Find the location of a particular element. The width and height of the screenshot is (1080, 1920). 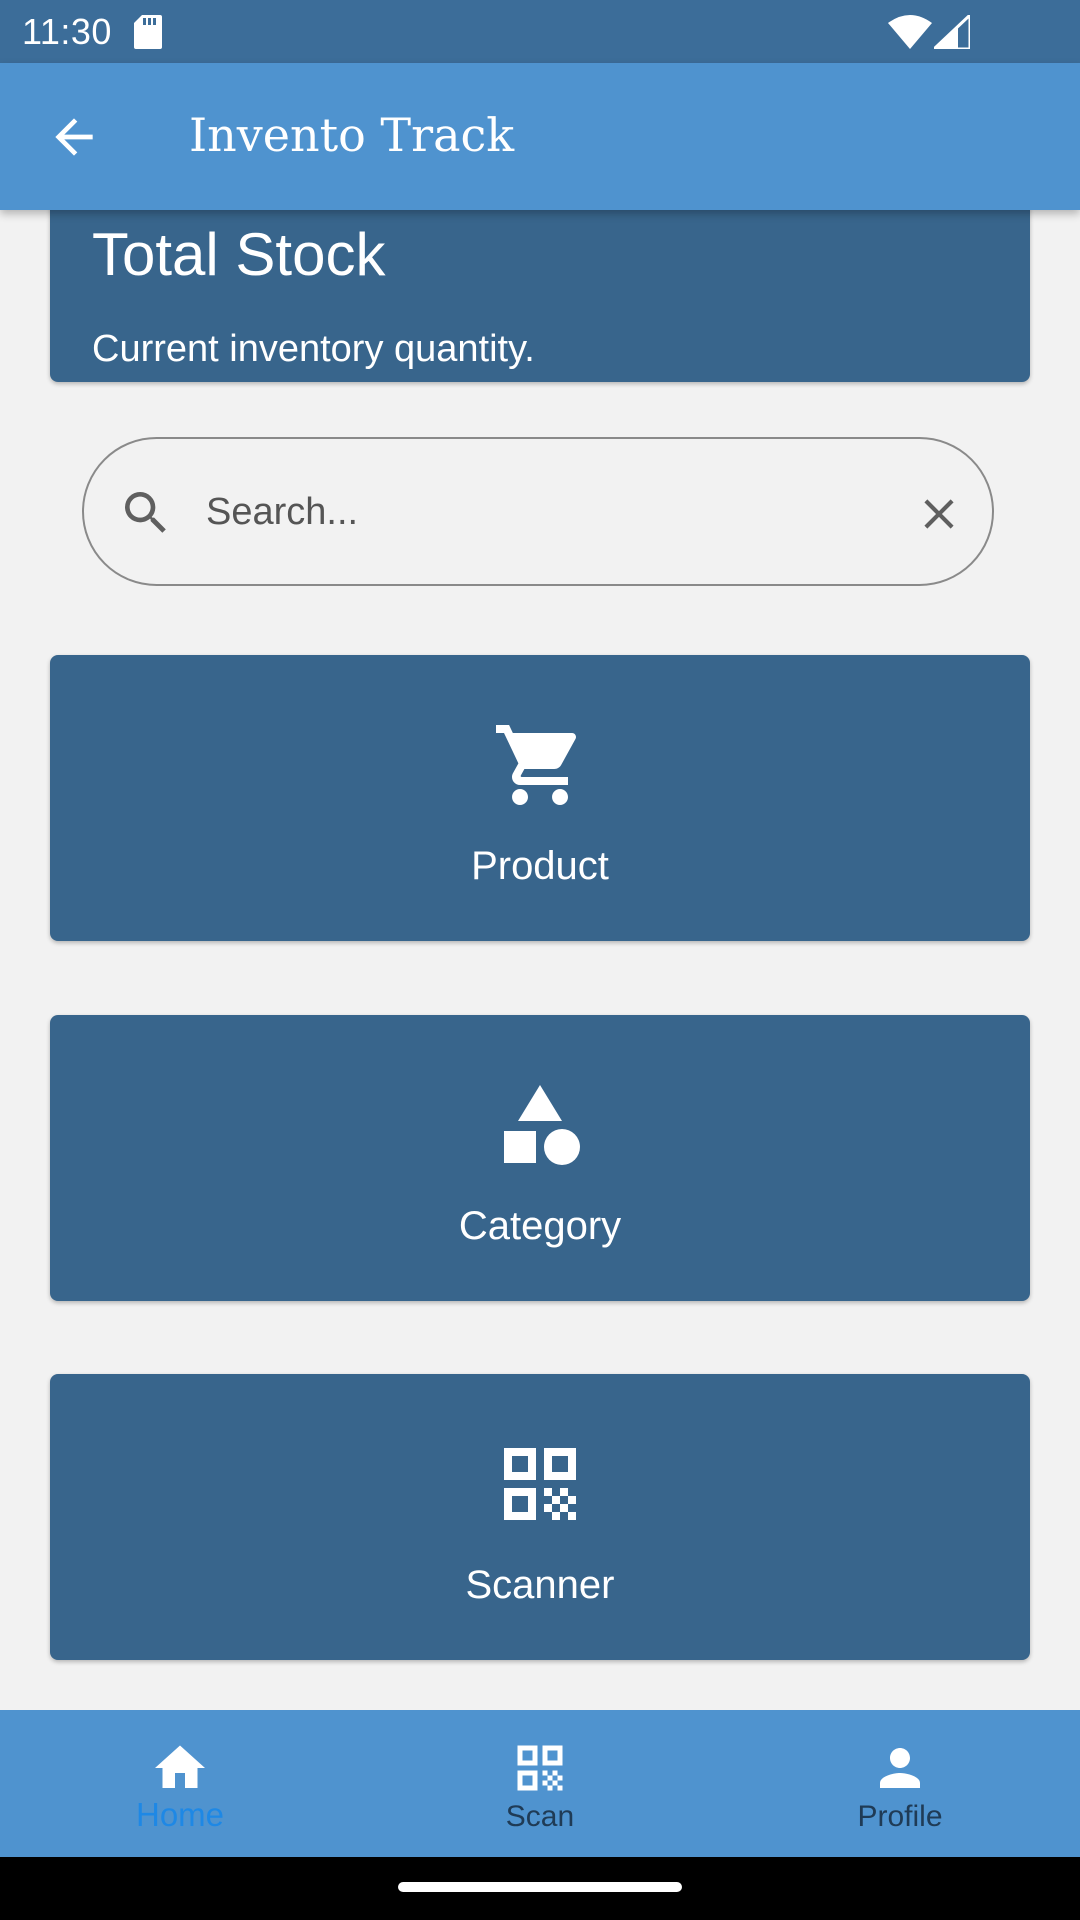

stock-card-subtitle: Current inventory quantity. is located at coordinates (313, 349).